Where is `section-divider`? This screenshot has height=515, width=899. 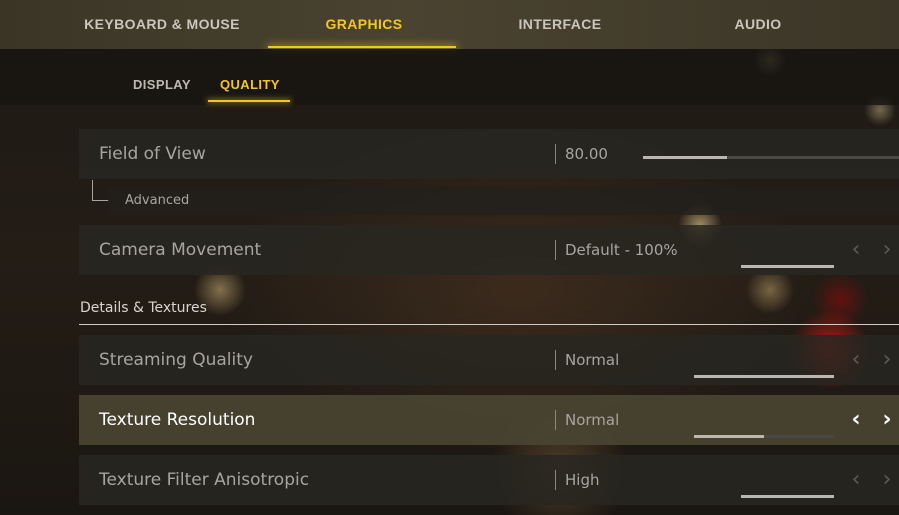 section-divider is located at coordinates (489, 324).